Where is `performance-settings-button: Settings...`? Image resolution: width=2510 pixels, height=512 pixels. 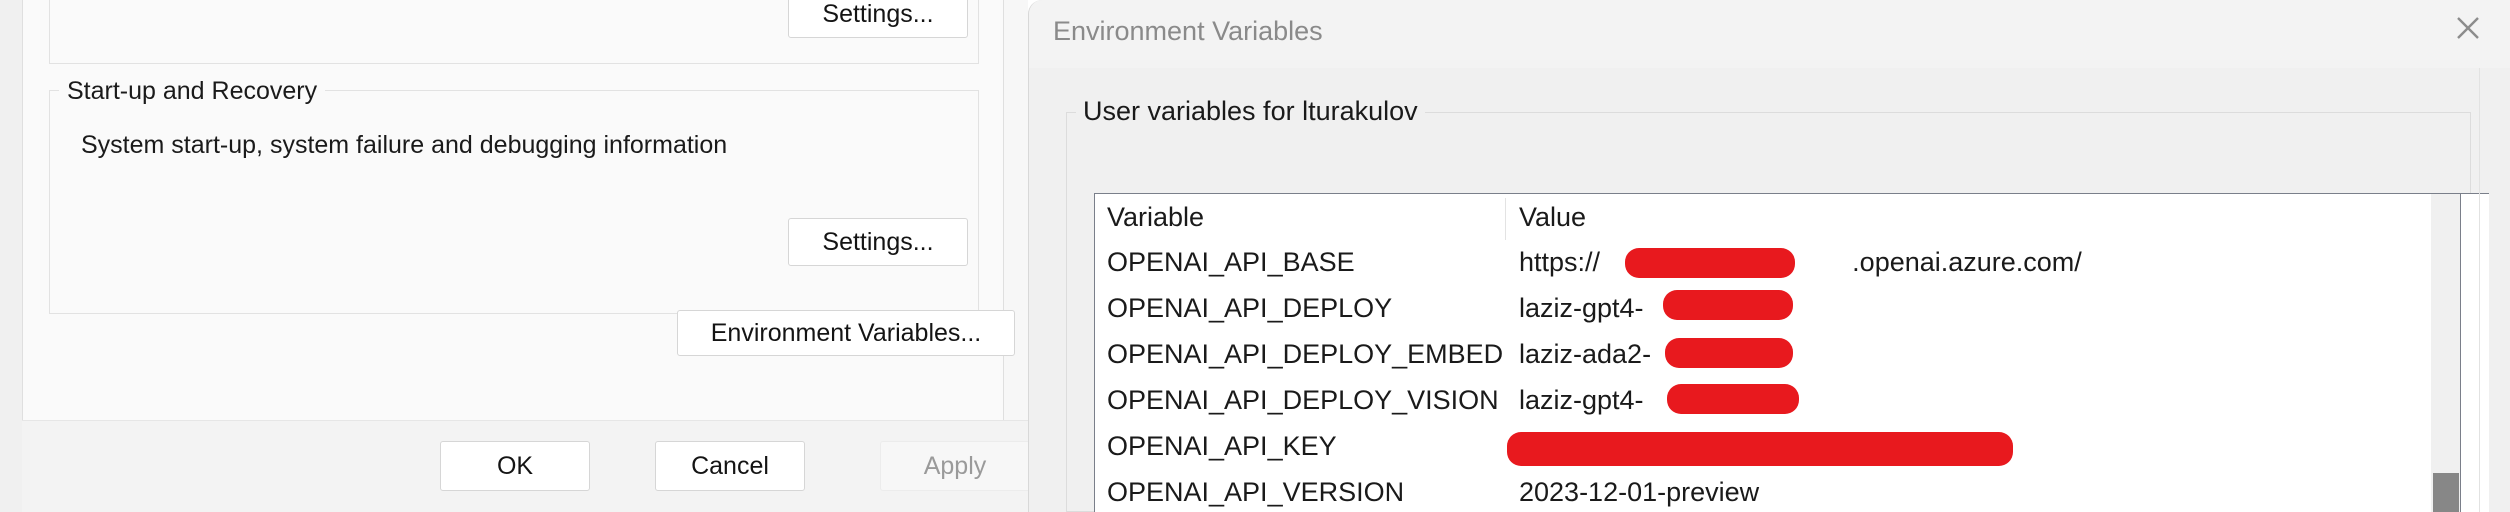
performance-settings-button: Settings... is located at coordinates (878, 19).